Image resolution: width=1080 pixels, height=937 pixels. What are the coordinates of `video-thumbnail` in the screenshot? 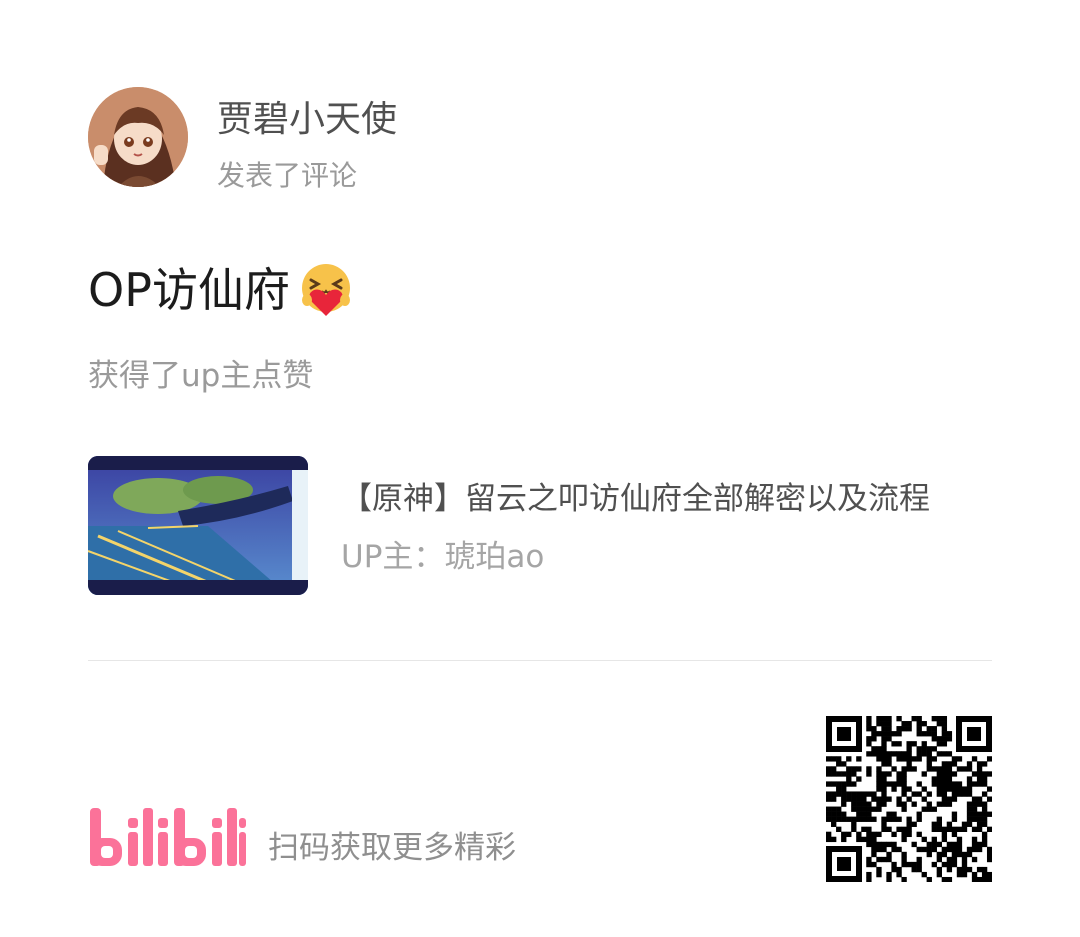 It's located at (198, 525).